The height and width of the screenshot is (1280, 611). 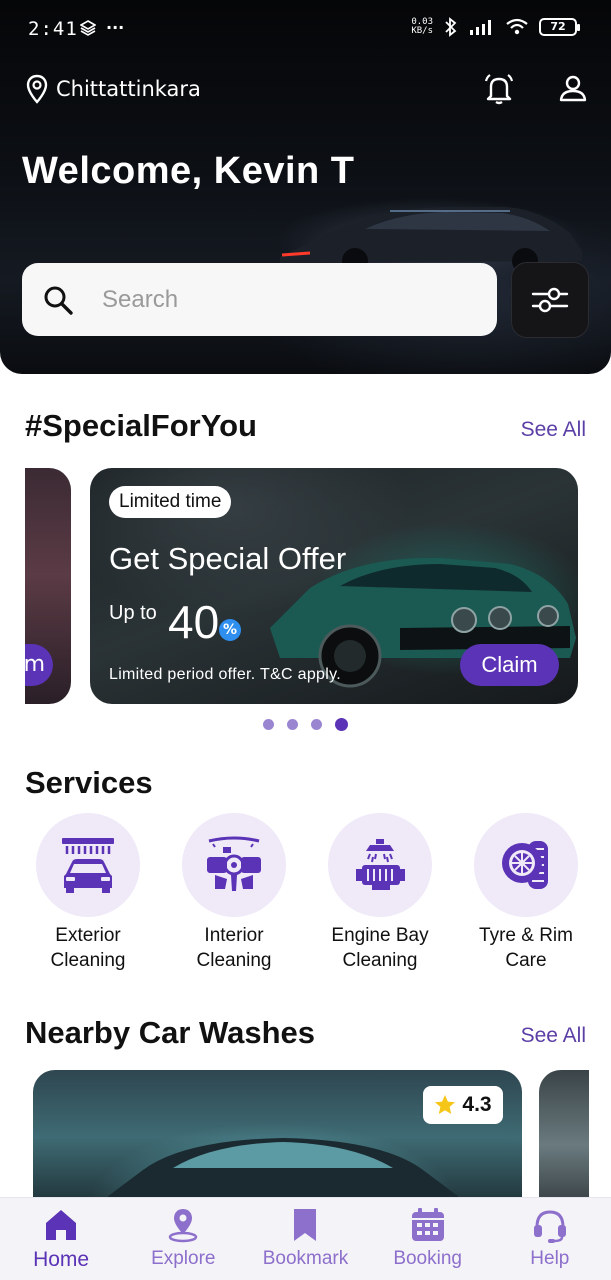 I want to click on claim-button: Claim, so click(x=509, y=665).